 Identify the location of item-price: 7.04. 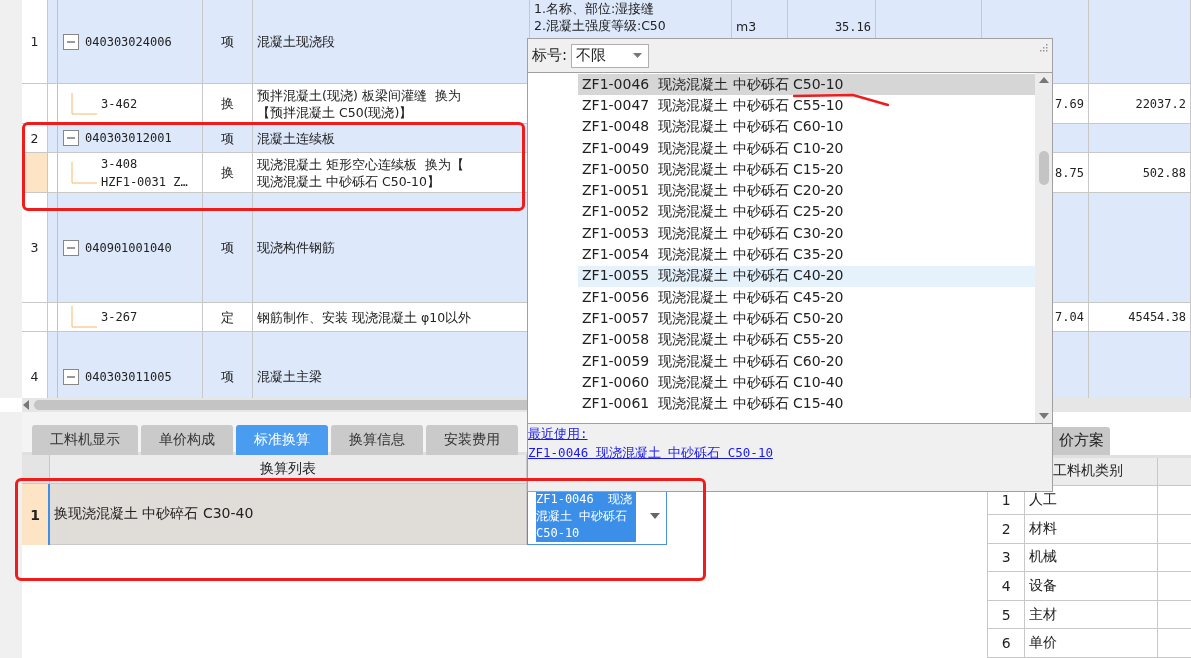
(1069, 317).